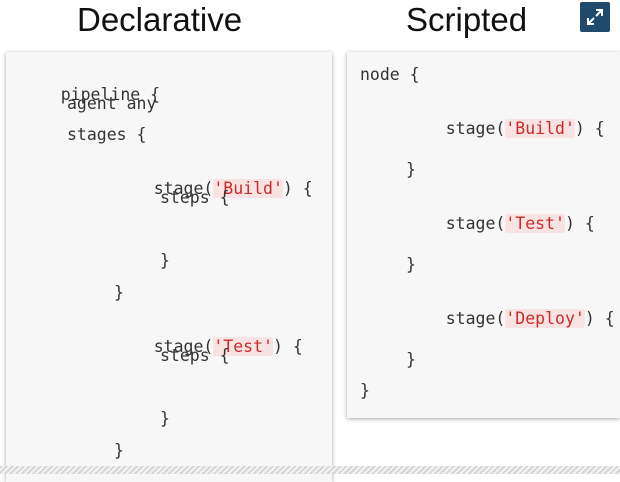 The width and height of the screenshot is (620, 482). I want to click on code-line-close-test: }, so click(411, 264).